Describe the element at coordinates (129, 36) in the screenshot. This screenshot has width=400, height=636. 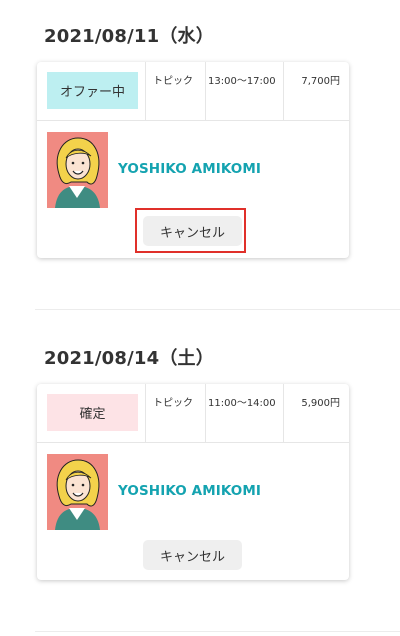
I see `date-heading: 2021/08/11（水）` at that location.